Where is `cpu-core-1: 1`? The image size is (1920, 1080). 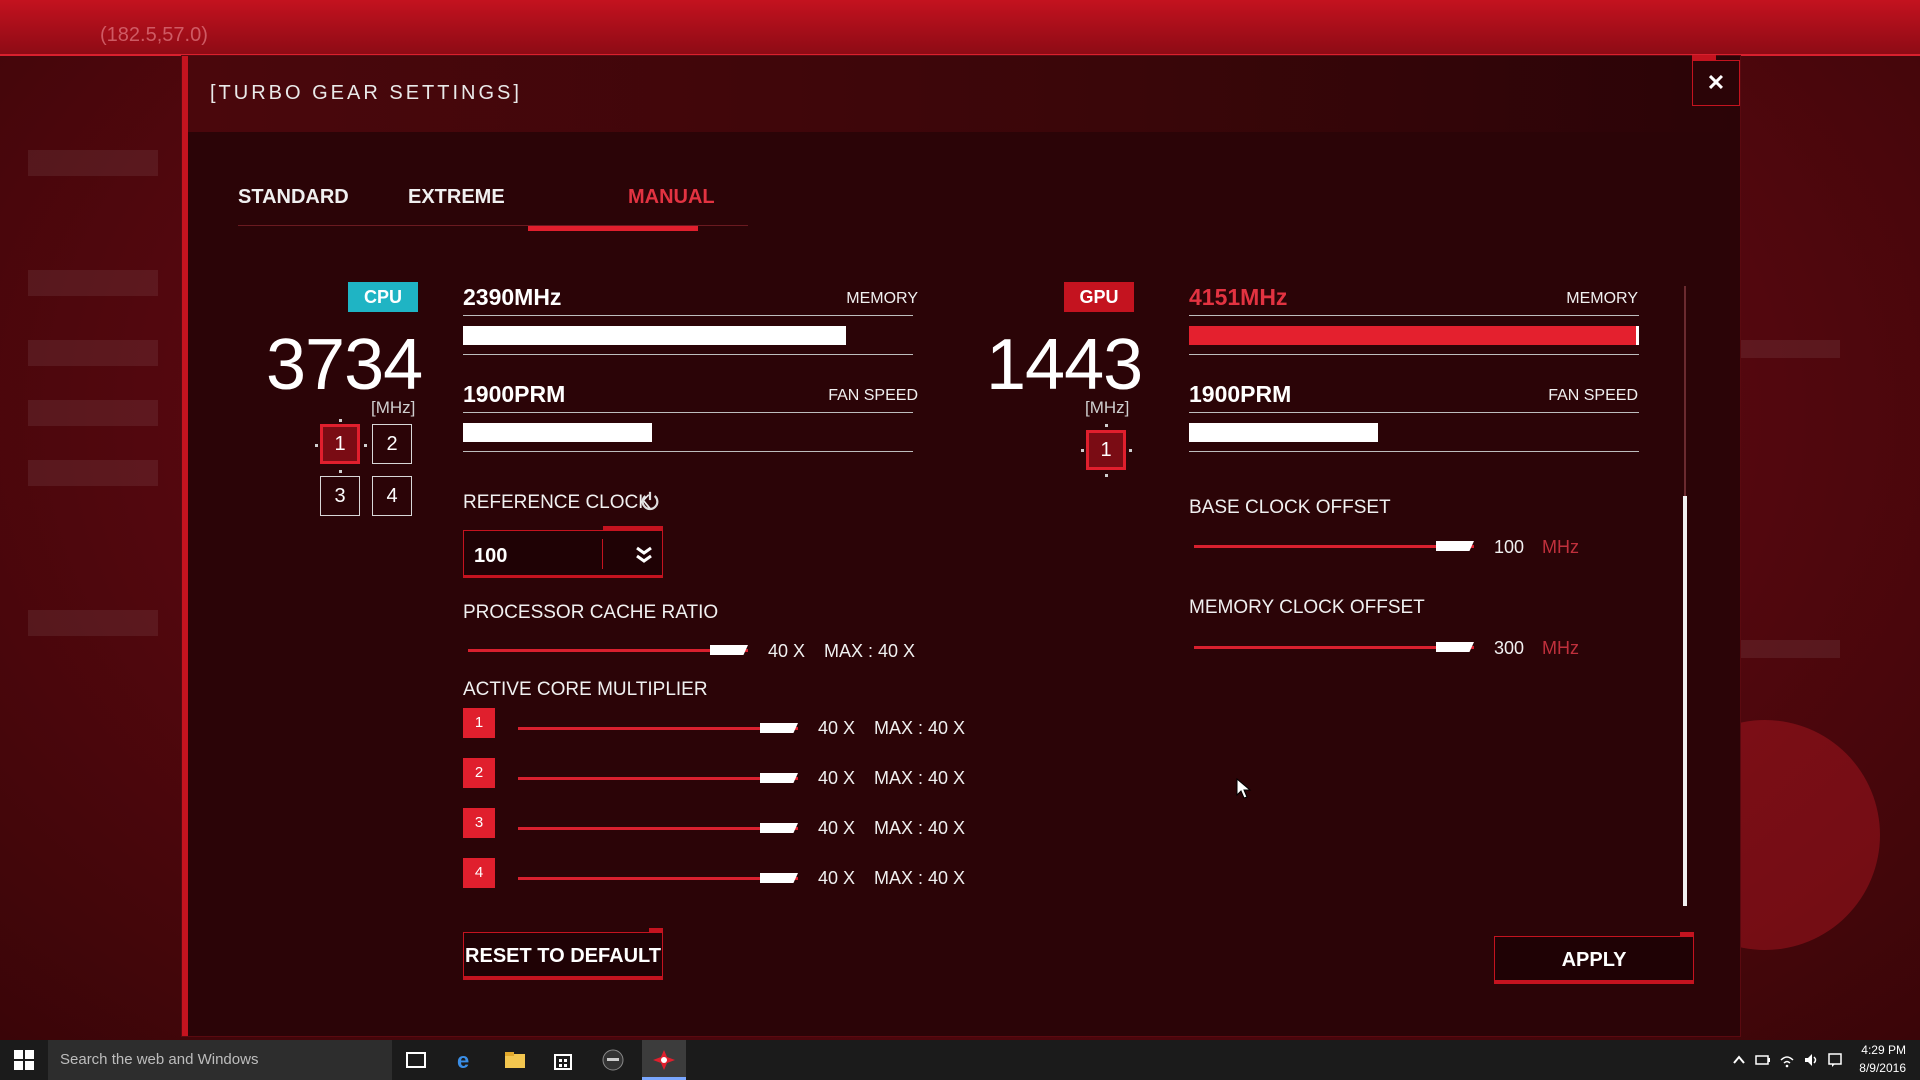 cpu-core-1: 1 is located at coordinates (340, 444).